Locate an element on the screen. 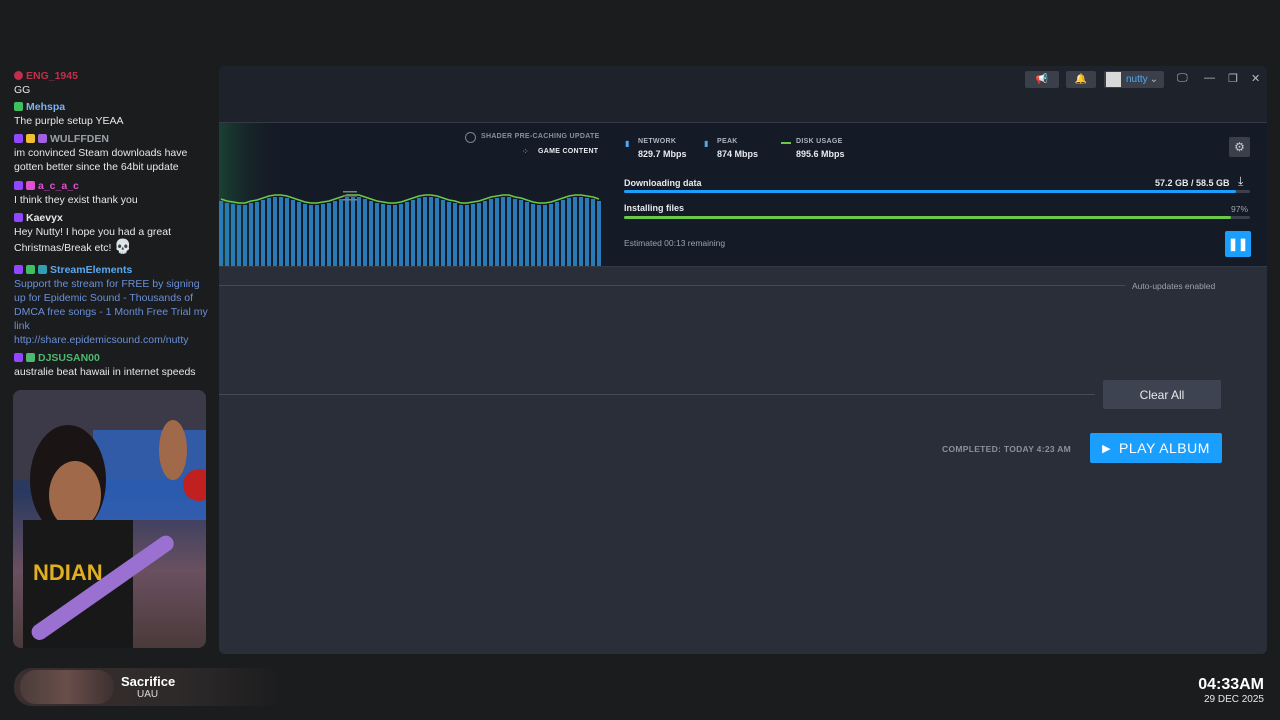 Image resolution: width=1280 pixels, height=720 pixels. pause-button: ❚❚ is located at coordinates (1238, 244).